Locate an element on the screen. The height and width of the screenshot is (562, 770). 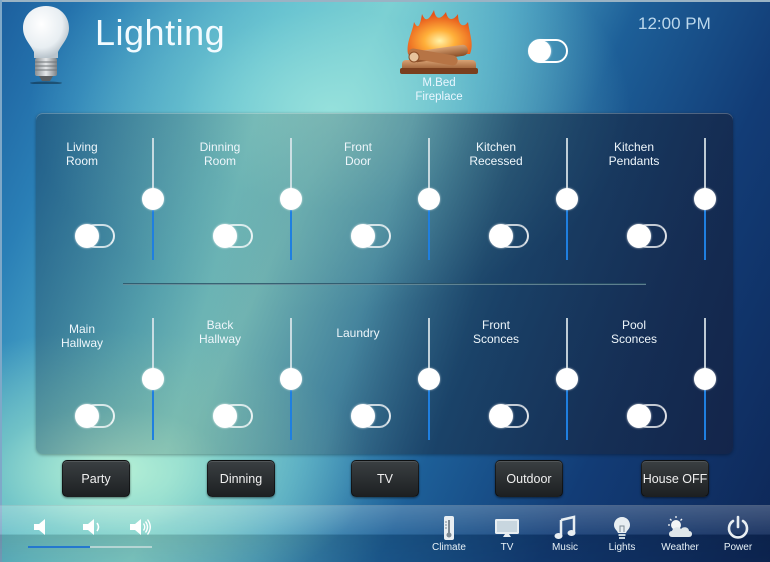
row-divider is located at coordinates (384, 284).